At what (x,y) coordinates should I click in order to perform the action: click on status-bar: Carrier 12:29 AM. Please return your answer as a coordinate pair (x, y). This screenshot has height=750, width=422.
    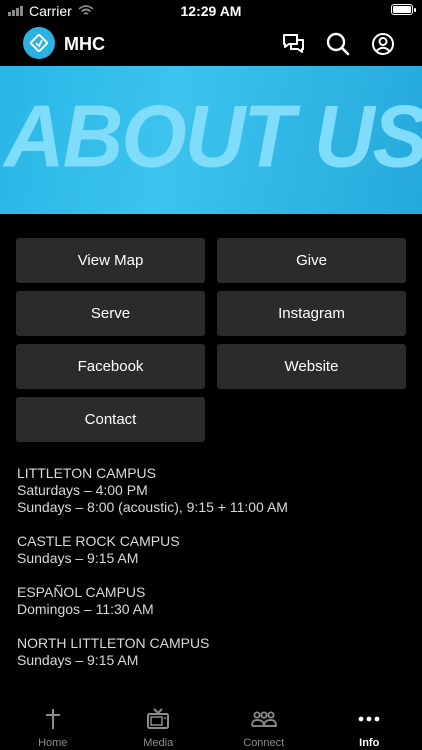
    Looking at the image, I should click on (211, 11).